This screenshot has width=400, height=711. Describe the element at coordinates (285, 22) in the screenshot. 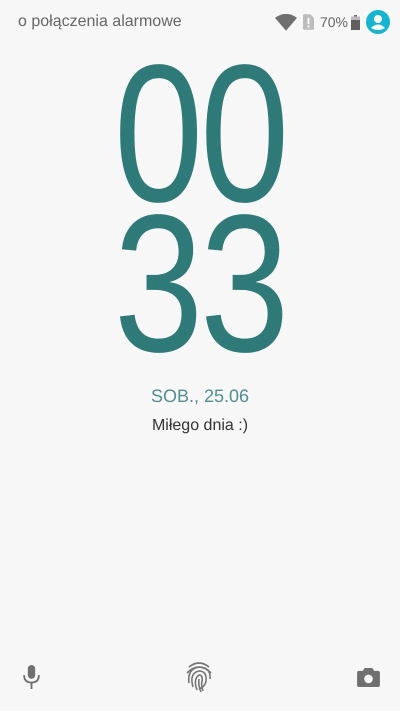

I see `wifi-icon` at that location.